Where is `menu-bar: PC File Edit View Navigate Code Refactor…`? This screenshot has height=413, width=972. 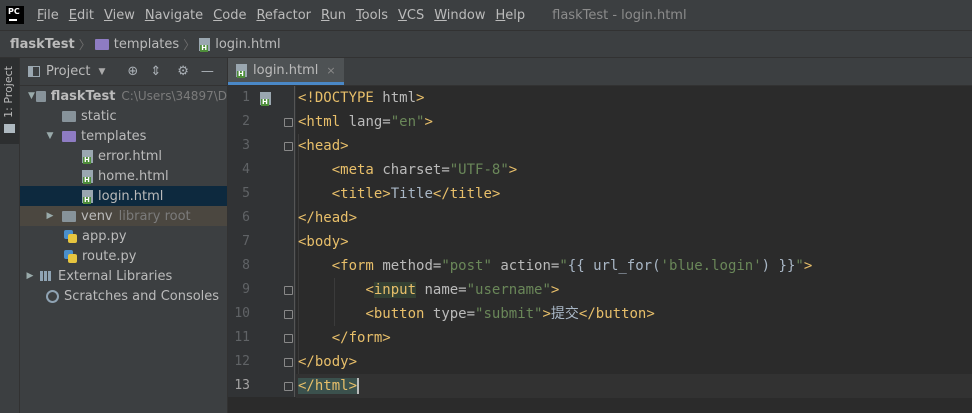 menu-bar: PC File Edit View Navigate Code Refactor… is located at coordinates (486, 15).